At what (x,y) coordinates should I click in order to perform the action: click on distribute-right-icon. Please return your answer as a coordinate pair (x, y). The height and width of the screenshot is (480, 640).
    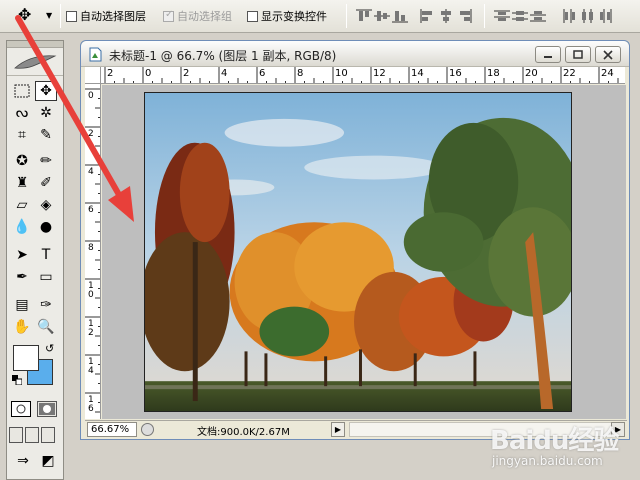
    Looking at the image, I should click on (606, 16).